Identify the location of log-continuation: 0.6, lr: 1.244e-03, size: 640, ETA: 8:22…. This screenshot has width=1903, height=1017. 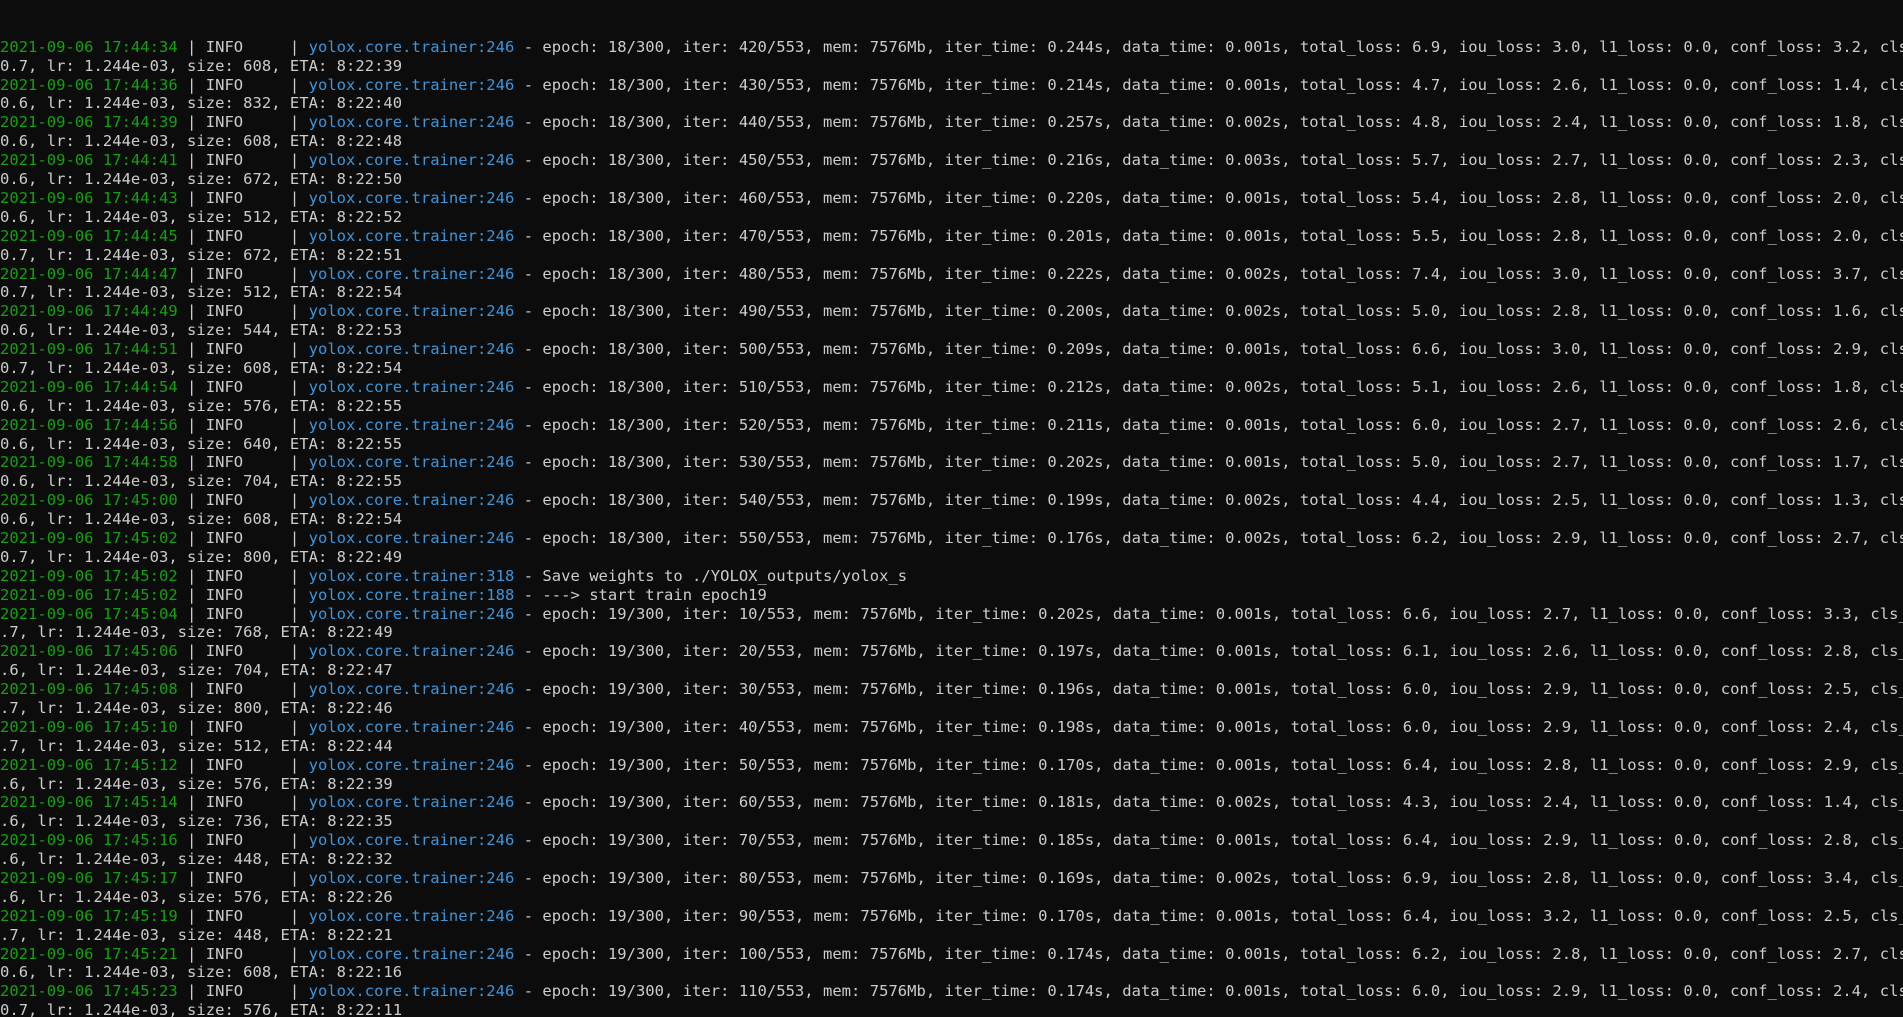
(201, 443).